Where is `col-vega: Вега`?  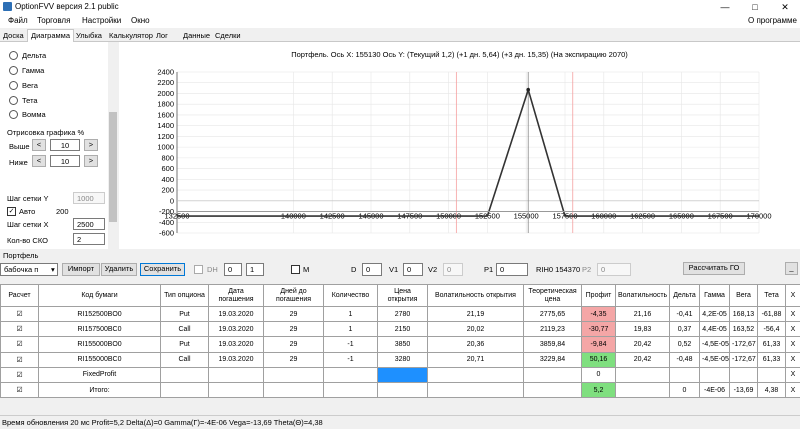
col-vega: Вега is located at coordinates (743, 295).